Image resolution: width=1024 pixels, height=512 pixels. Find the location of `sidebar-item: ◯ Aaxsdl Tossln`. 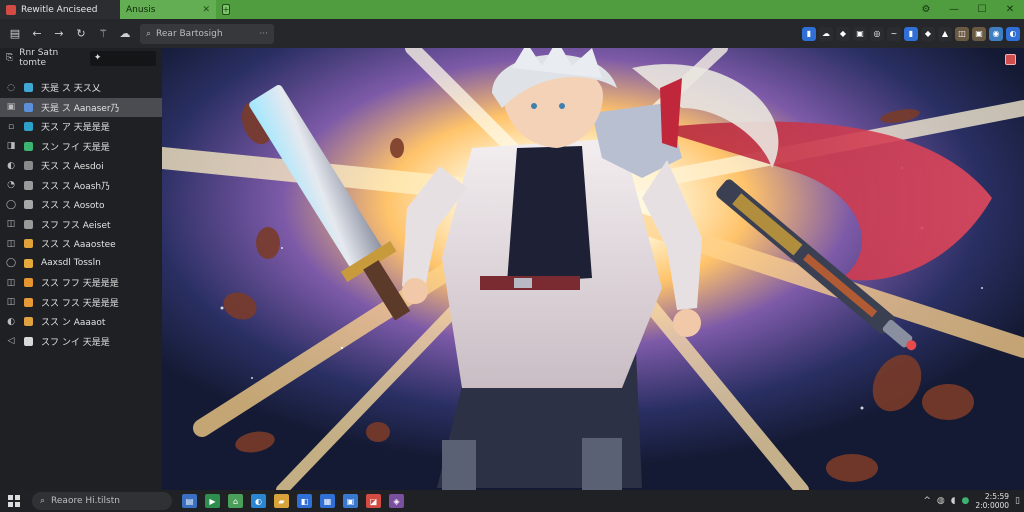

sidebar-item: ◯ Aaxsdl Tossln is located at coordinates (81, 264).